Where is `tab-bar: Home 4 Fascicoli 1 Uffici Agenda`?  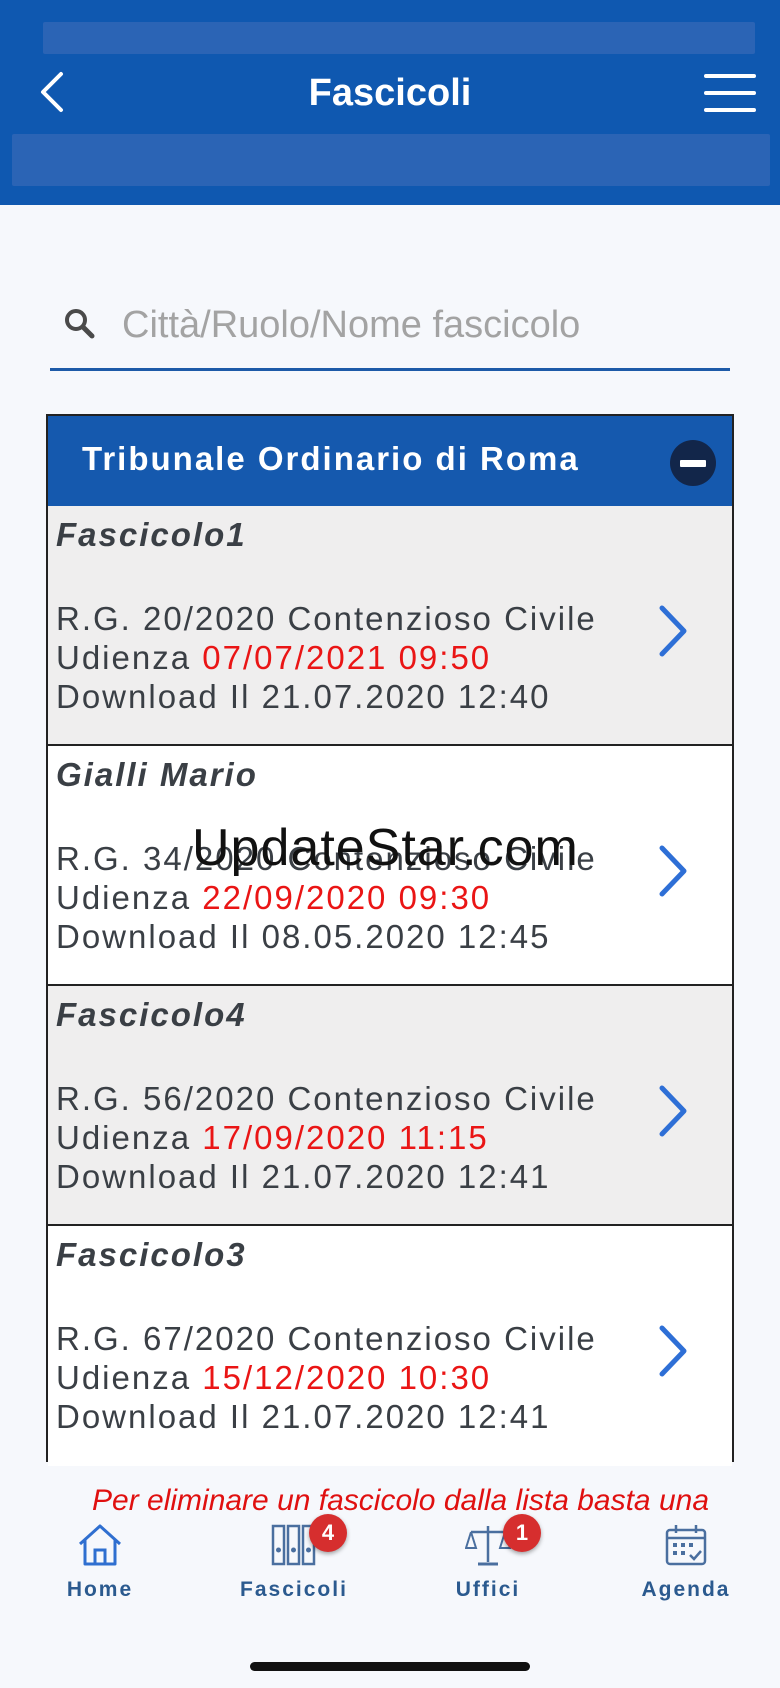
tab-bar: Home 4 Fascicoli 1 Uffici Agenda is located at coordinates (390, 1567).